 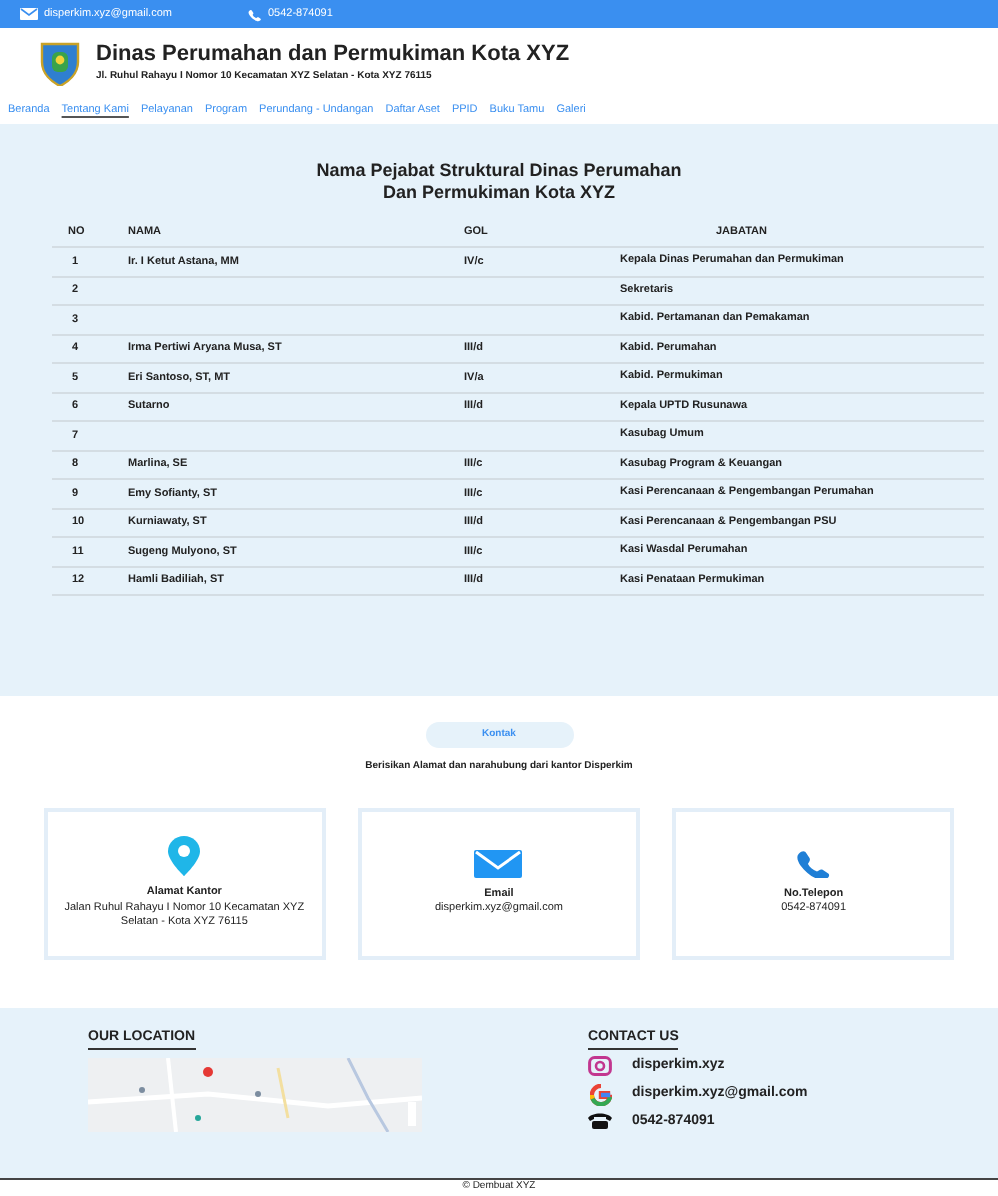 I want to click on shield-logo-icon, so click(x=60, y=62).